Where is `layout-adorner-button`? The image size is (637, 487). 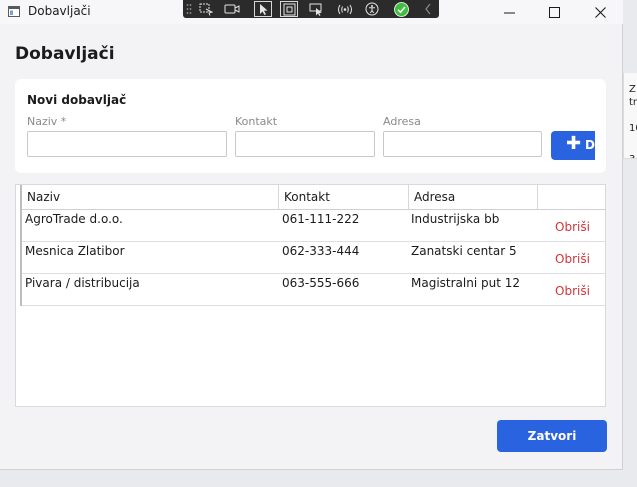
layout-adorner-button is located at coordinates (289, 9).